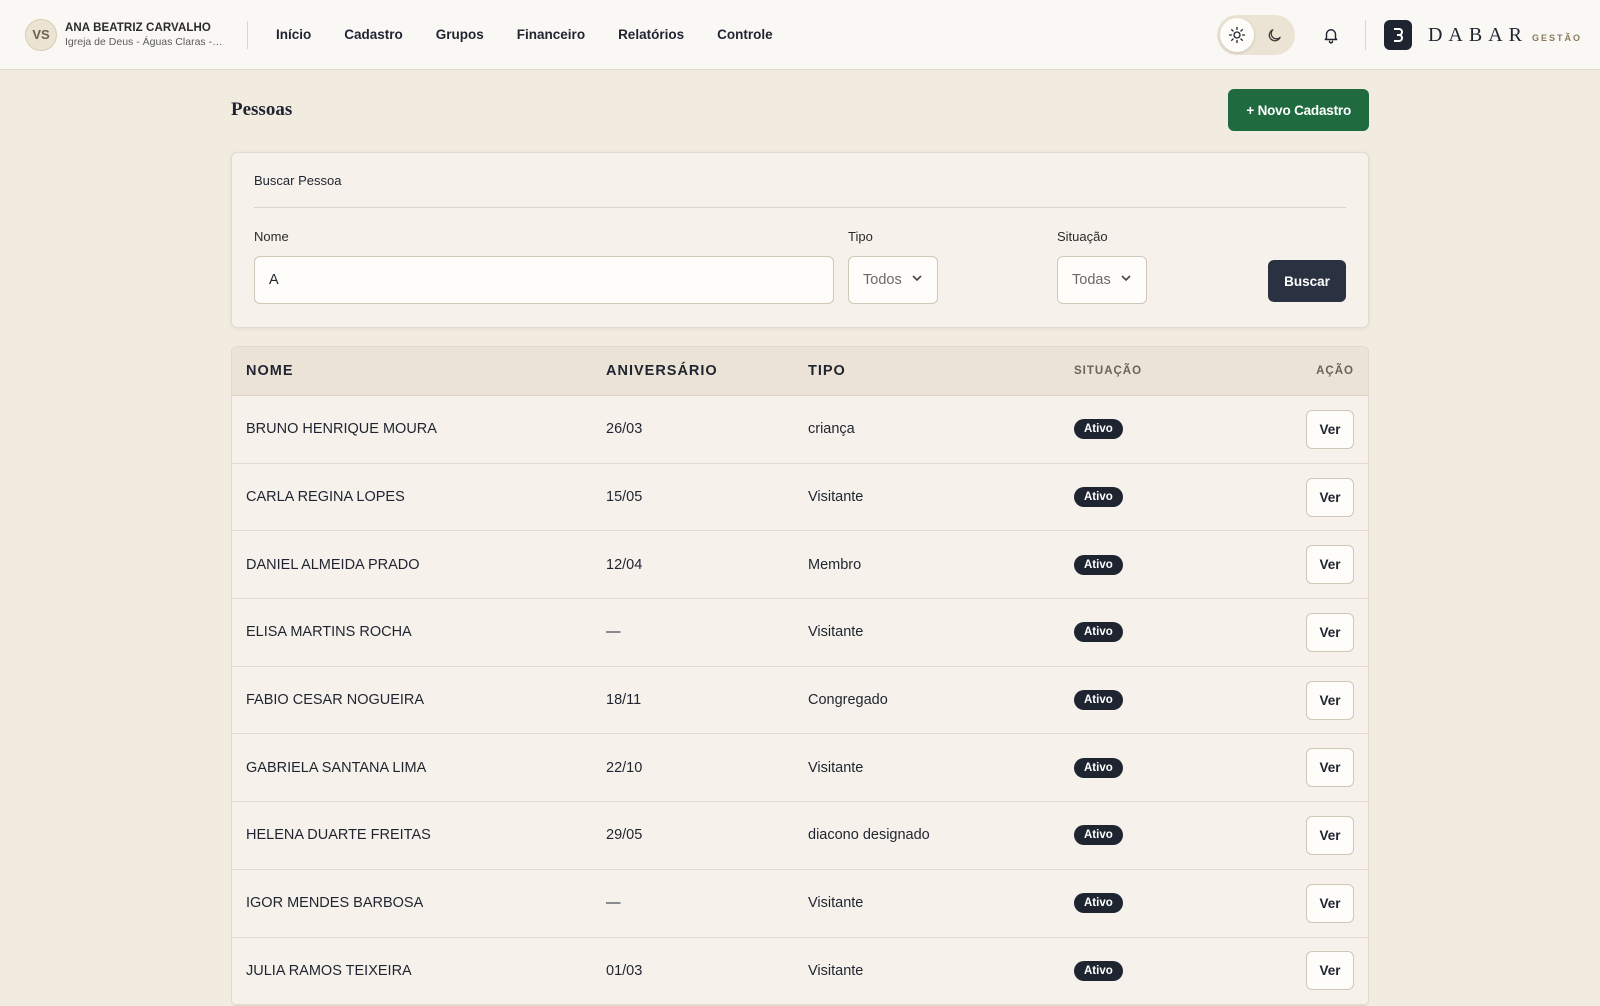 The image size is (1600, 1006). What do you see at coordinates (831, 429) in the screenshot?
I see `person-type: criança` at bounding box center [831, 429].